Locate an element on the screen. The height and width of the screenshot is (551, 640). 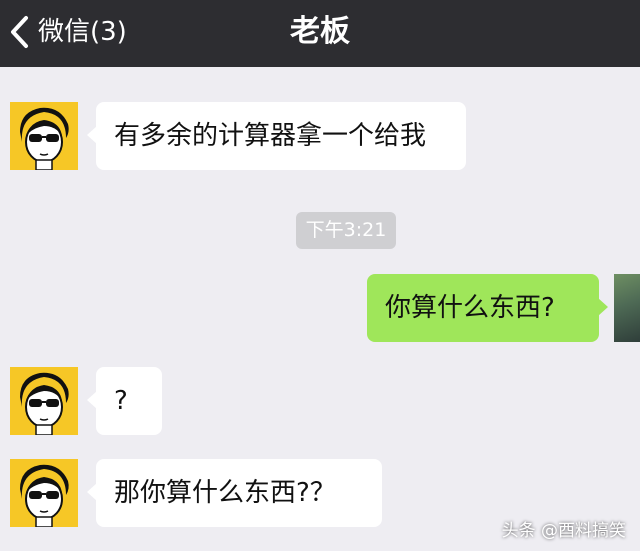
incoming-message-bubble: 那你算什么东西?？ is located at coordinates (234, 493).